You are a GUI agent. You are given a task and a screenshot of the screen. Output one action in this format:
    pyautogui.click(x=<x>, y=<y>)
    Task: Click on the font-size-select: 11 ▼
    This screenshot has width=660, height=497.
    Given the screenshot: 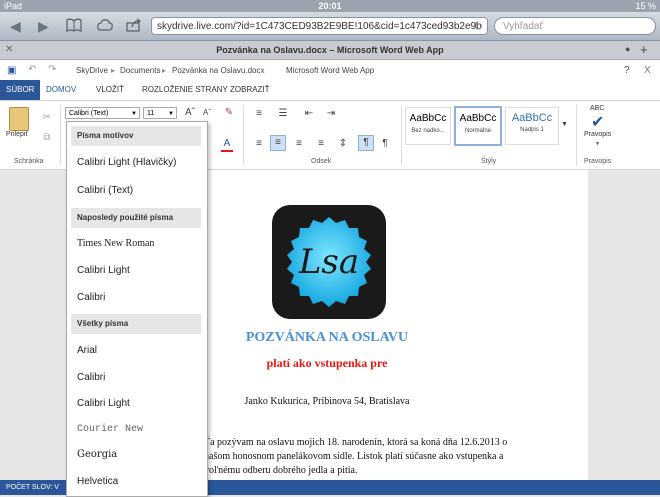 What is the action you would take?
    pyautogui.click(x=160, y=113)
    